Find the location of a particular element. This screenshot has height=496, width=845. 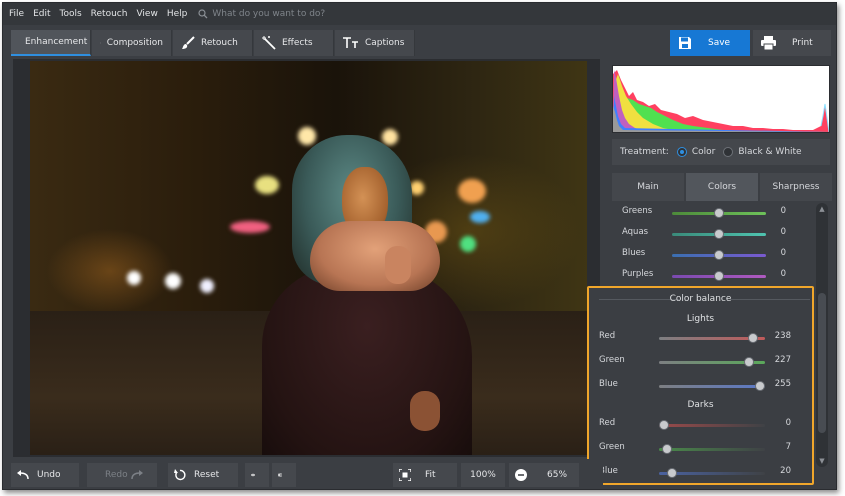

slider-row-aquas: Aquas 0 is located at coordinates (714, 234).